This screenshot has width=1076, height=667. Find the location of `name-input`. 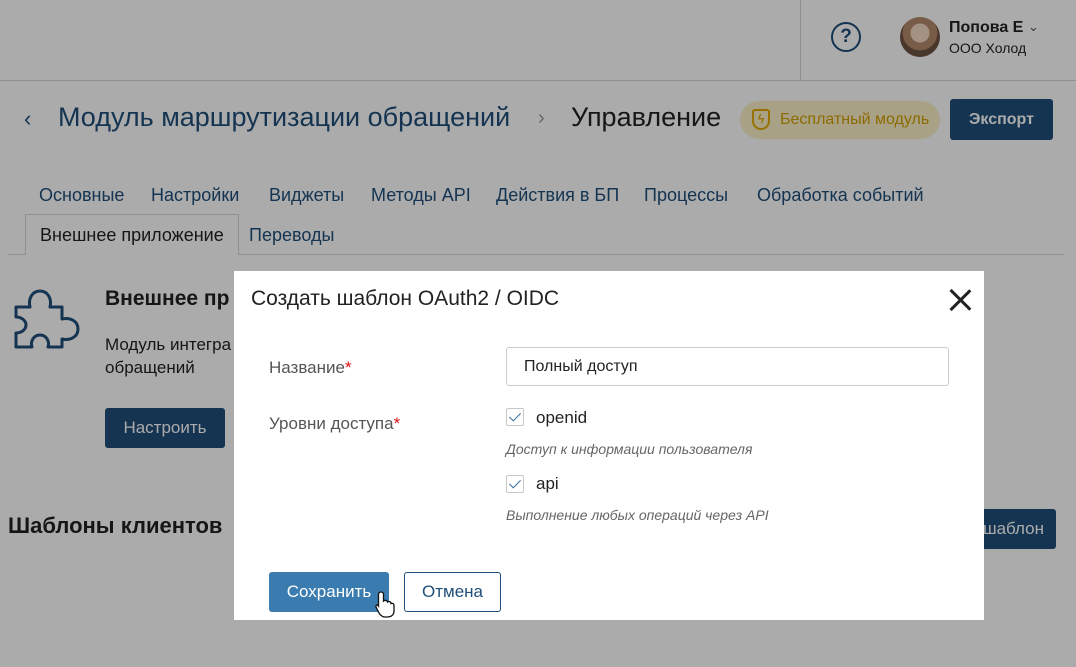

name-input is located at coordinates (727, 366).